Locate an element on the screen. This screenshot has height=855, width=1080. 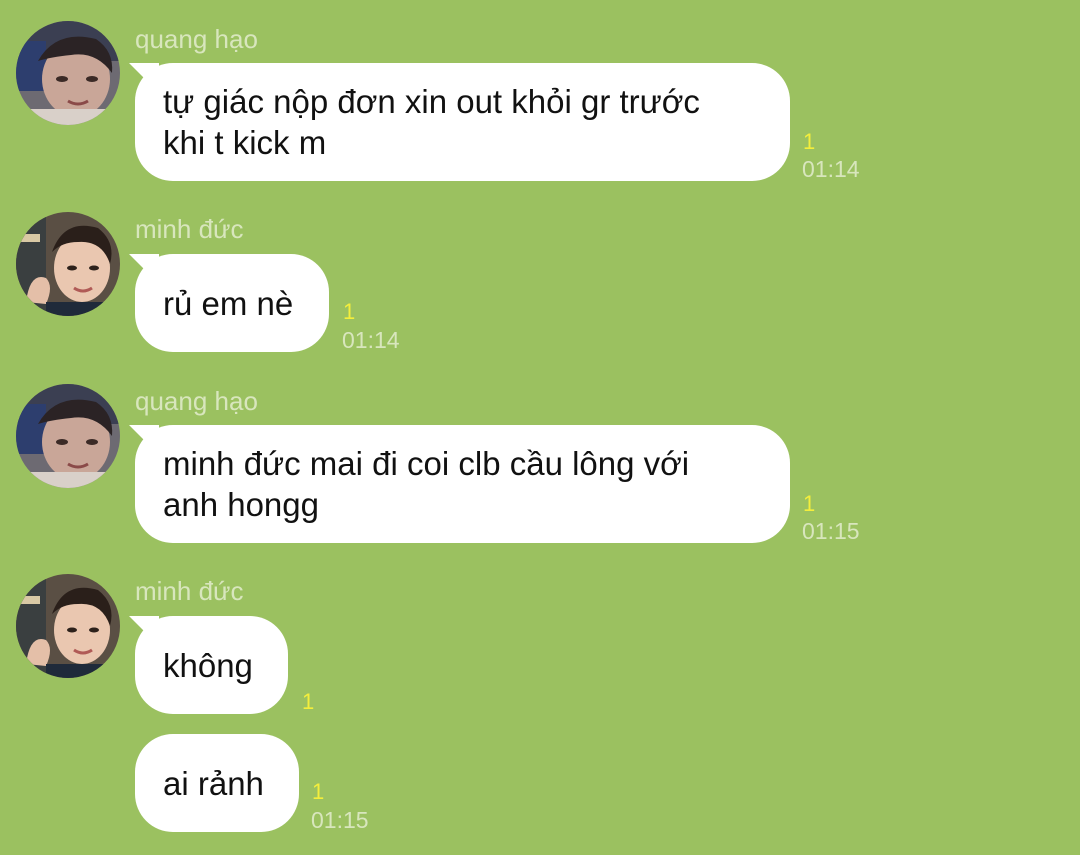
message-line: tự giác nộp đơn xin out khỏi gr trước is located at coordinates (431, 101).